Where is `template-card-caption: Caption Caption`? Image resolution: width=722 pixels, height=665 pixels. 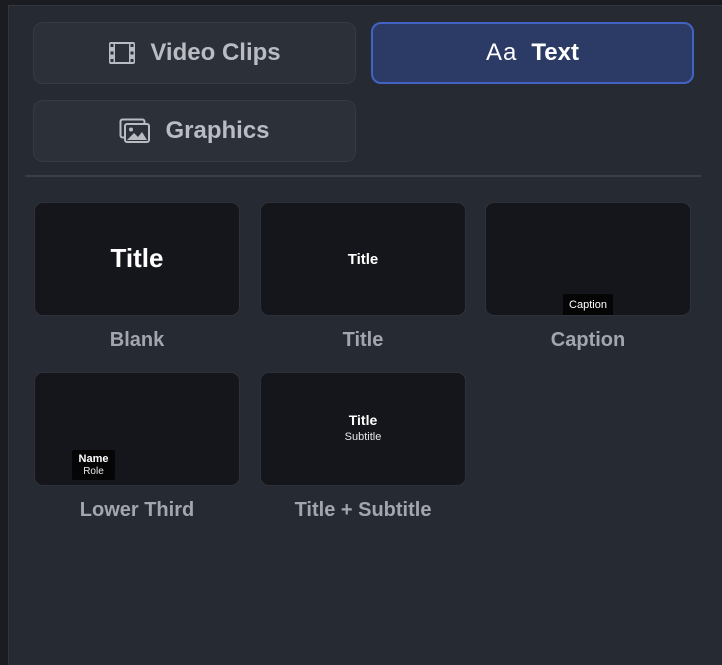 template-card-caption: Caption Caption is located at coordinates (588, 277).